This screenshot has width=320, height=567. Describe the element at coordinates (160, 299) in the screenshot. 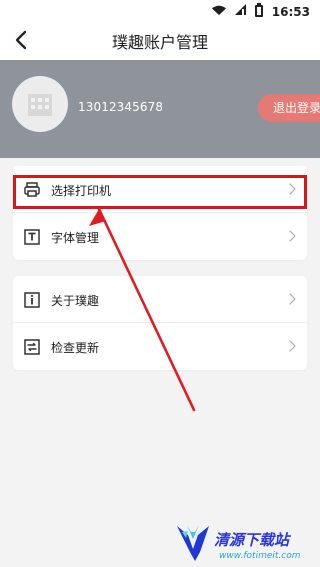

I see `menu-item-about: 关于璞趣` at that location.